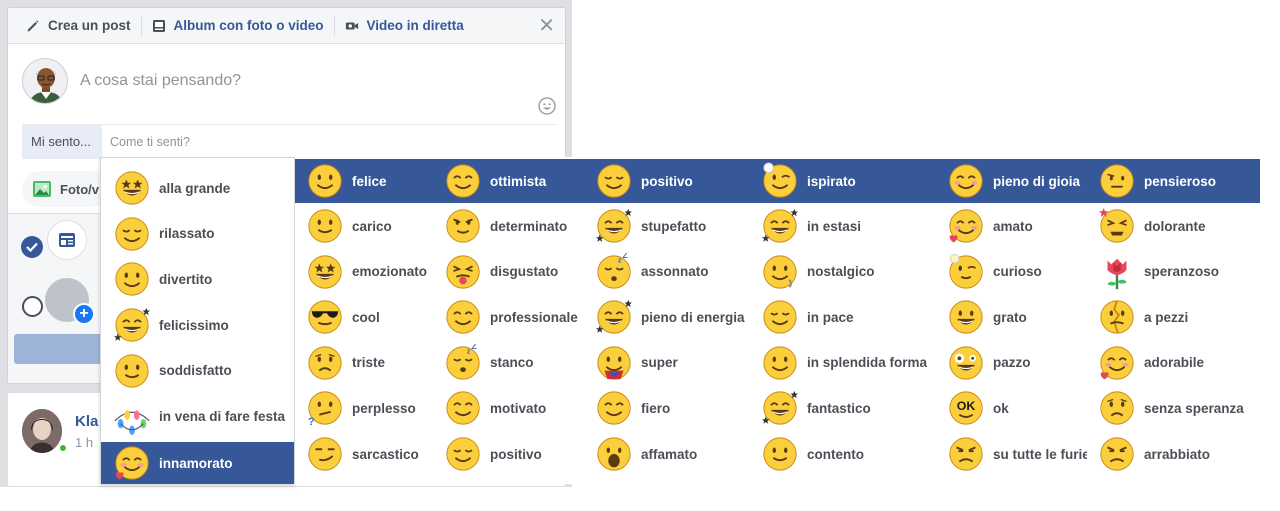 This screenshot has height=511, width=1280. I want to click on checkbox-checked-icon, so click(32, 247).